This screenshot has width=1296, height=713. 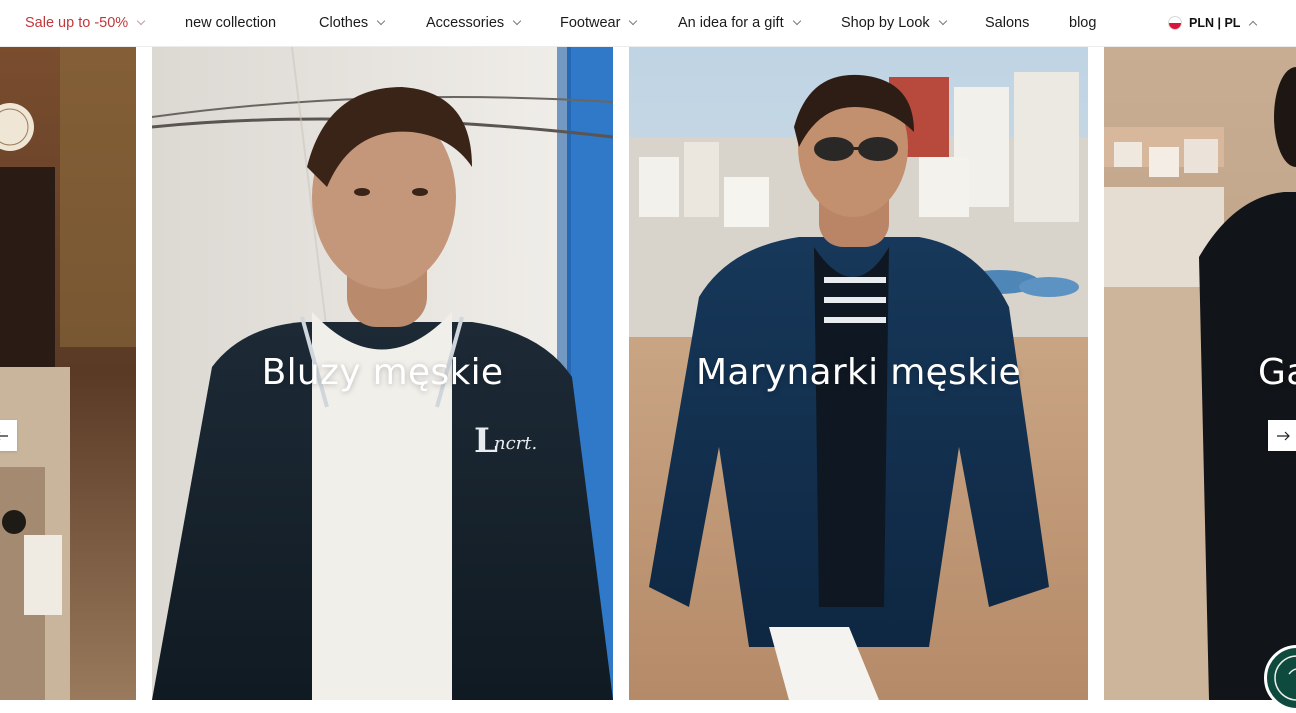 I want to click on category-card-title: Bluzy męskie, so click(x=382, y=372).